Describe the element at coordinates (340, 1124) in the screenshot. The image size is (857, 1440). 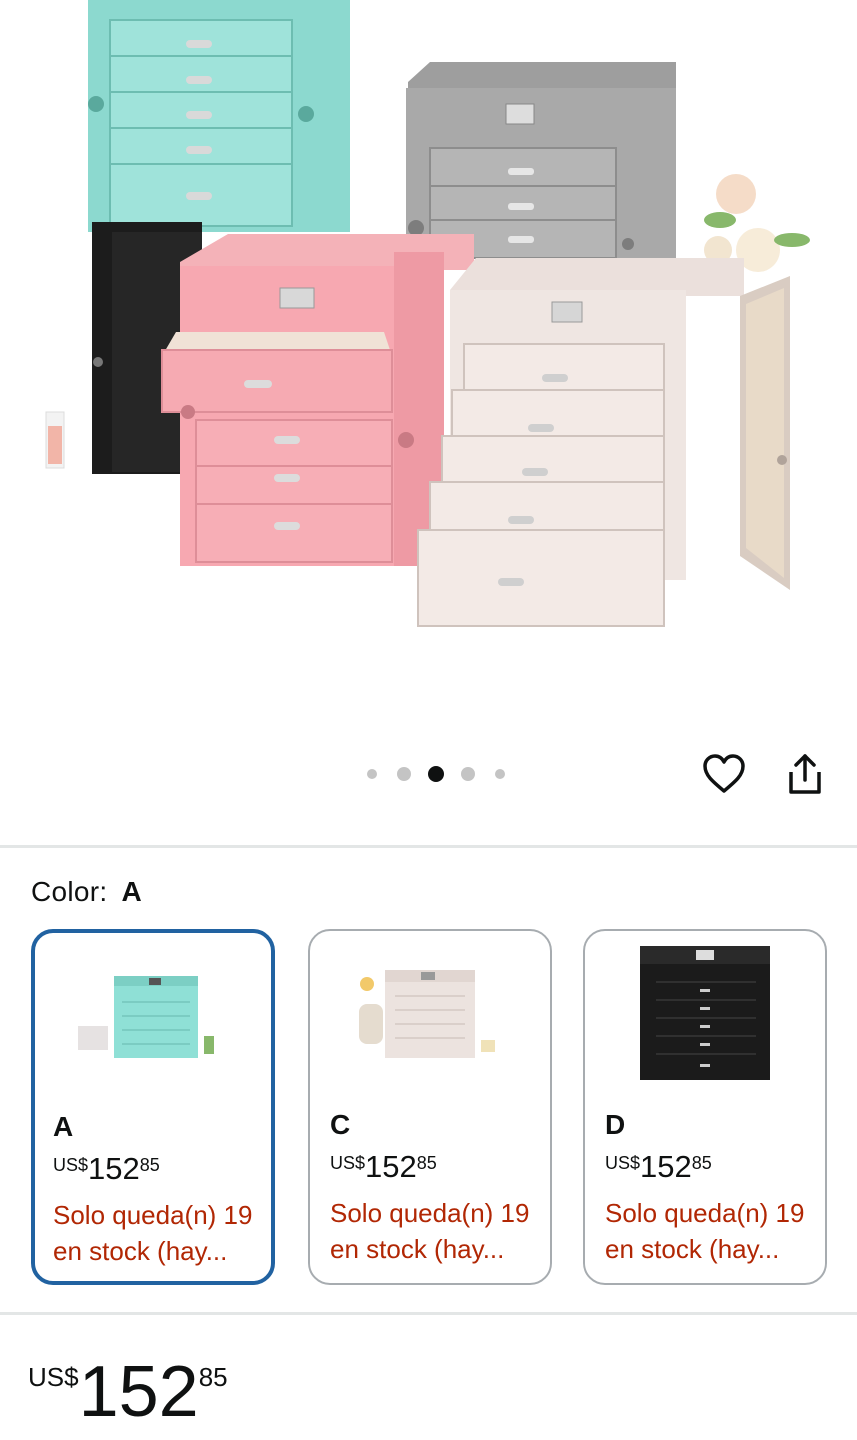
I see `color-option-name: C` at that location.